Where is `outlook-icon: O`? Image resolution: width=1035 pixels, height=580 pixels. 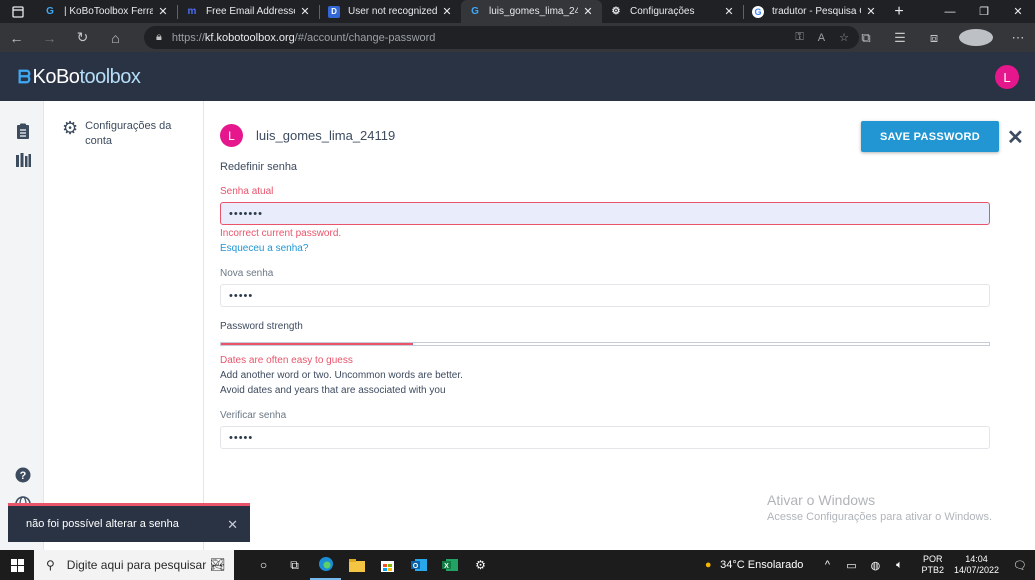
outlook-icon: O is located at coordinates (418, 565).